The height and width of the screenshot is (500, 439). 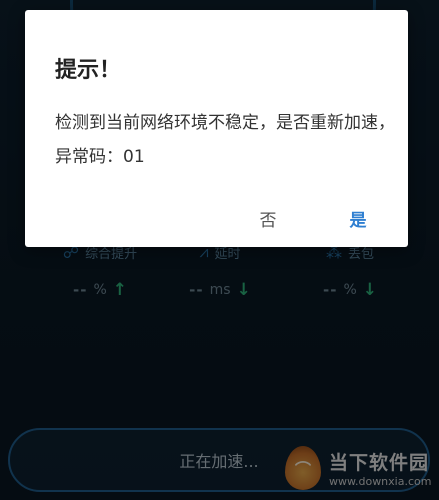 I want to click on no-button: 否, so click(x=268, y=218).